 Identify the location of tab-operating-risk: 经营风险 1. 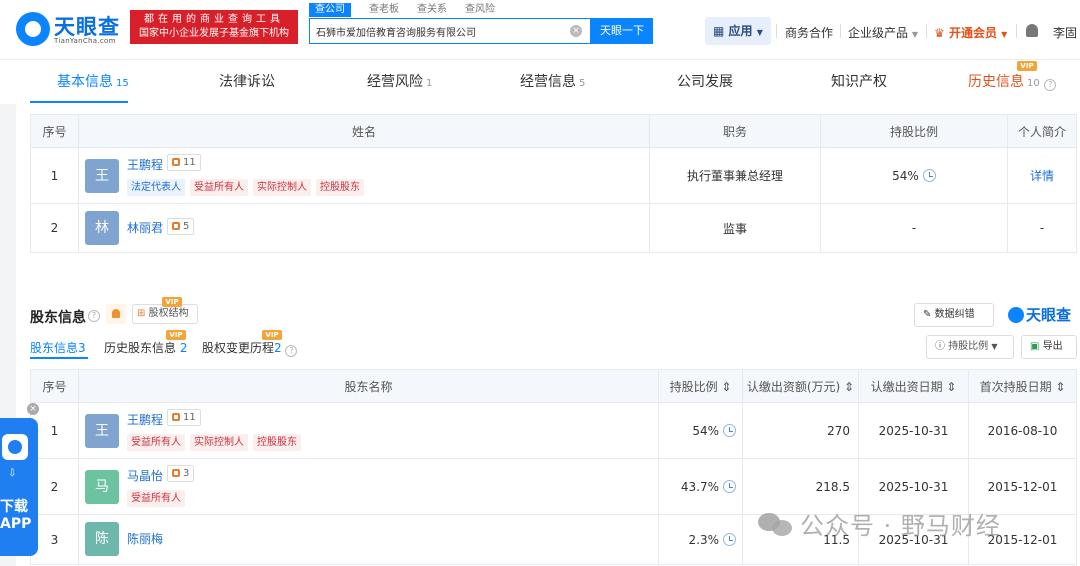
(399, 81).